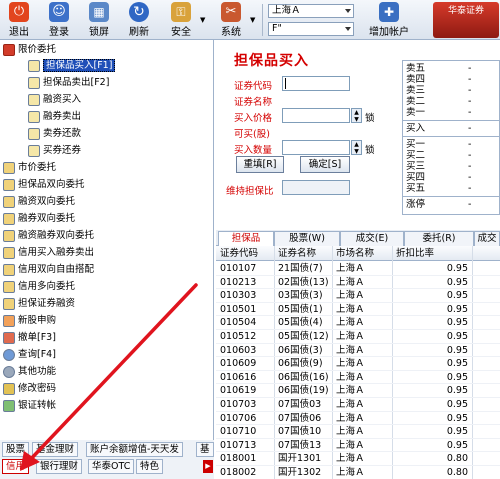 This screenshot has width=500, height=479. Describe the element at coordinates (356, 115) in the screenshot. I see `price-spinner: ▲ ▼` at that location.